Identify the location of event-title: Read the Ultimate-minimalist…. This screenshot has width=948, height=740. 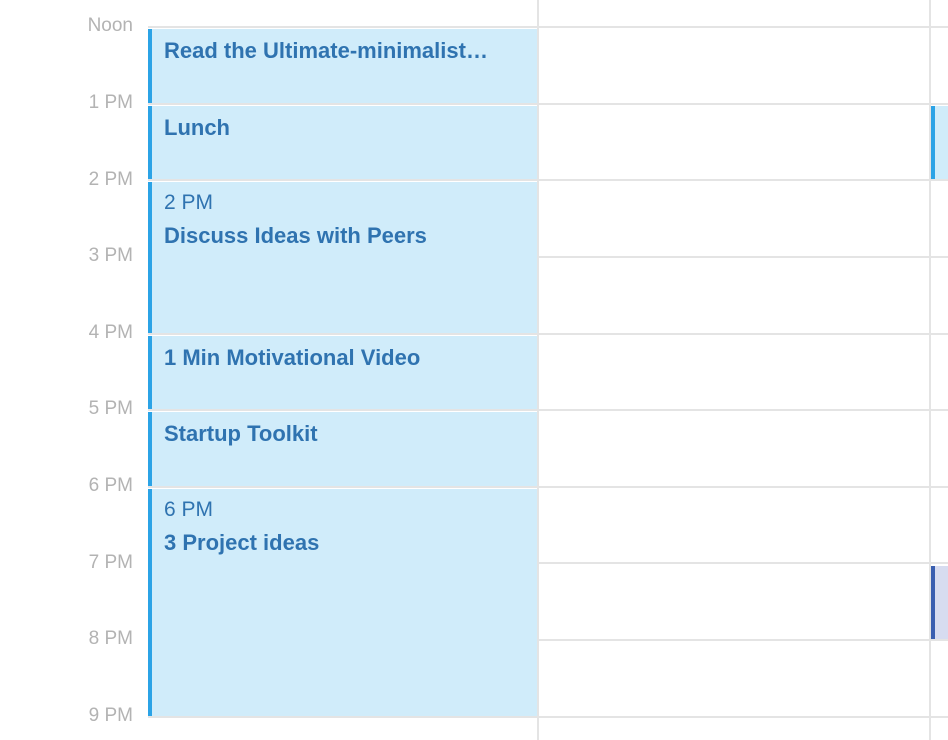
(326, 50).